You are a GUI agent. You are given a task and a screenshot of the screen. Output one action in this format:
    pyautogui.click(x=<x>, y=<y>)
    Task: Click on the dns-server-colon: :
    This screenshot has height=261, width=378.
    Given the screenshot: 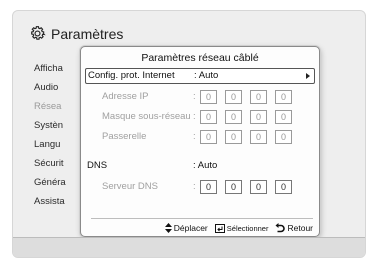 What is the action you would take?
    pyautogui.click(x=194, y=186)
    